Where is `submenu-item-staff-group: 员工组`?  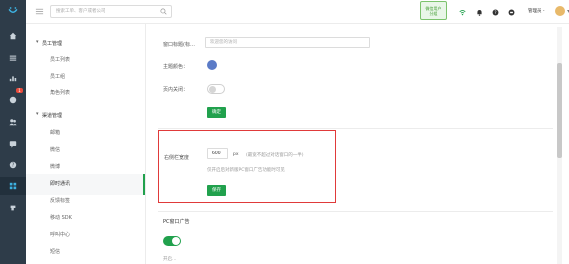
submenu-item-staff-group: 员工组 is located at coordinates (57, 76).